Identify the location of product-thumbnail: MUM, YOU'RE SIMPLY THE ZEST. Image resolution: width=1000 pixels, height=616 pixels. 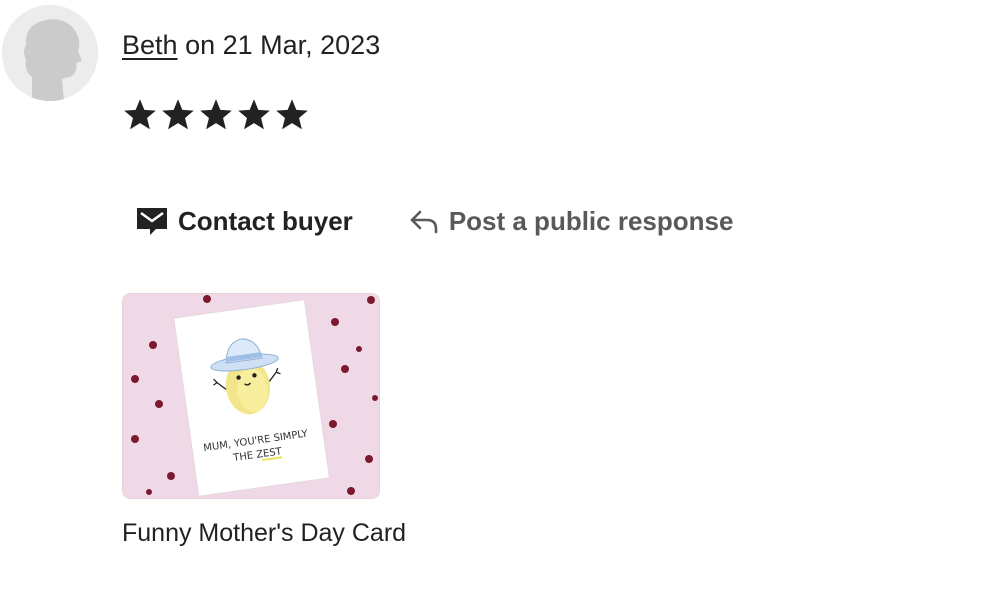
(251, 396).